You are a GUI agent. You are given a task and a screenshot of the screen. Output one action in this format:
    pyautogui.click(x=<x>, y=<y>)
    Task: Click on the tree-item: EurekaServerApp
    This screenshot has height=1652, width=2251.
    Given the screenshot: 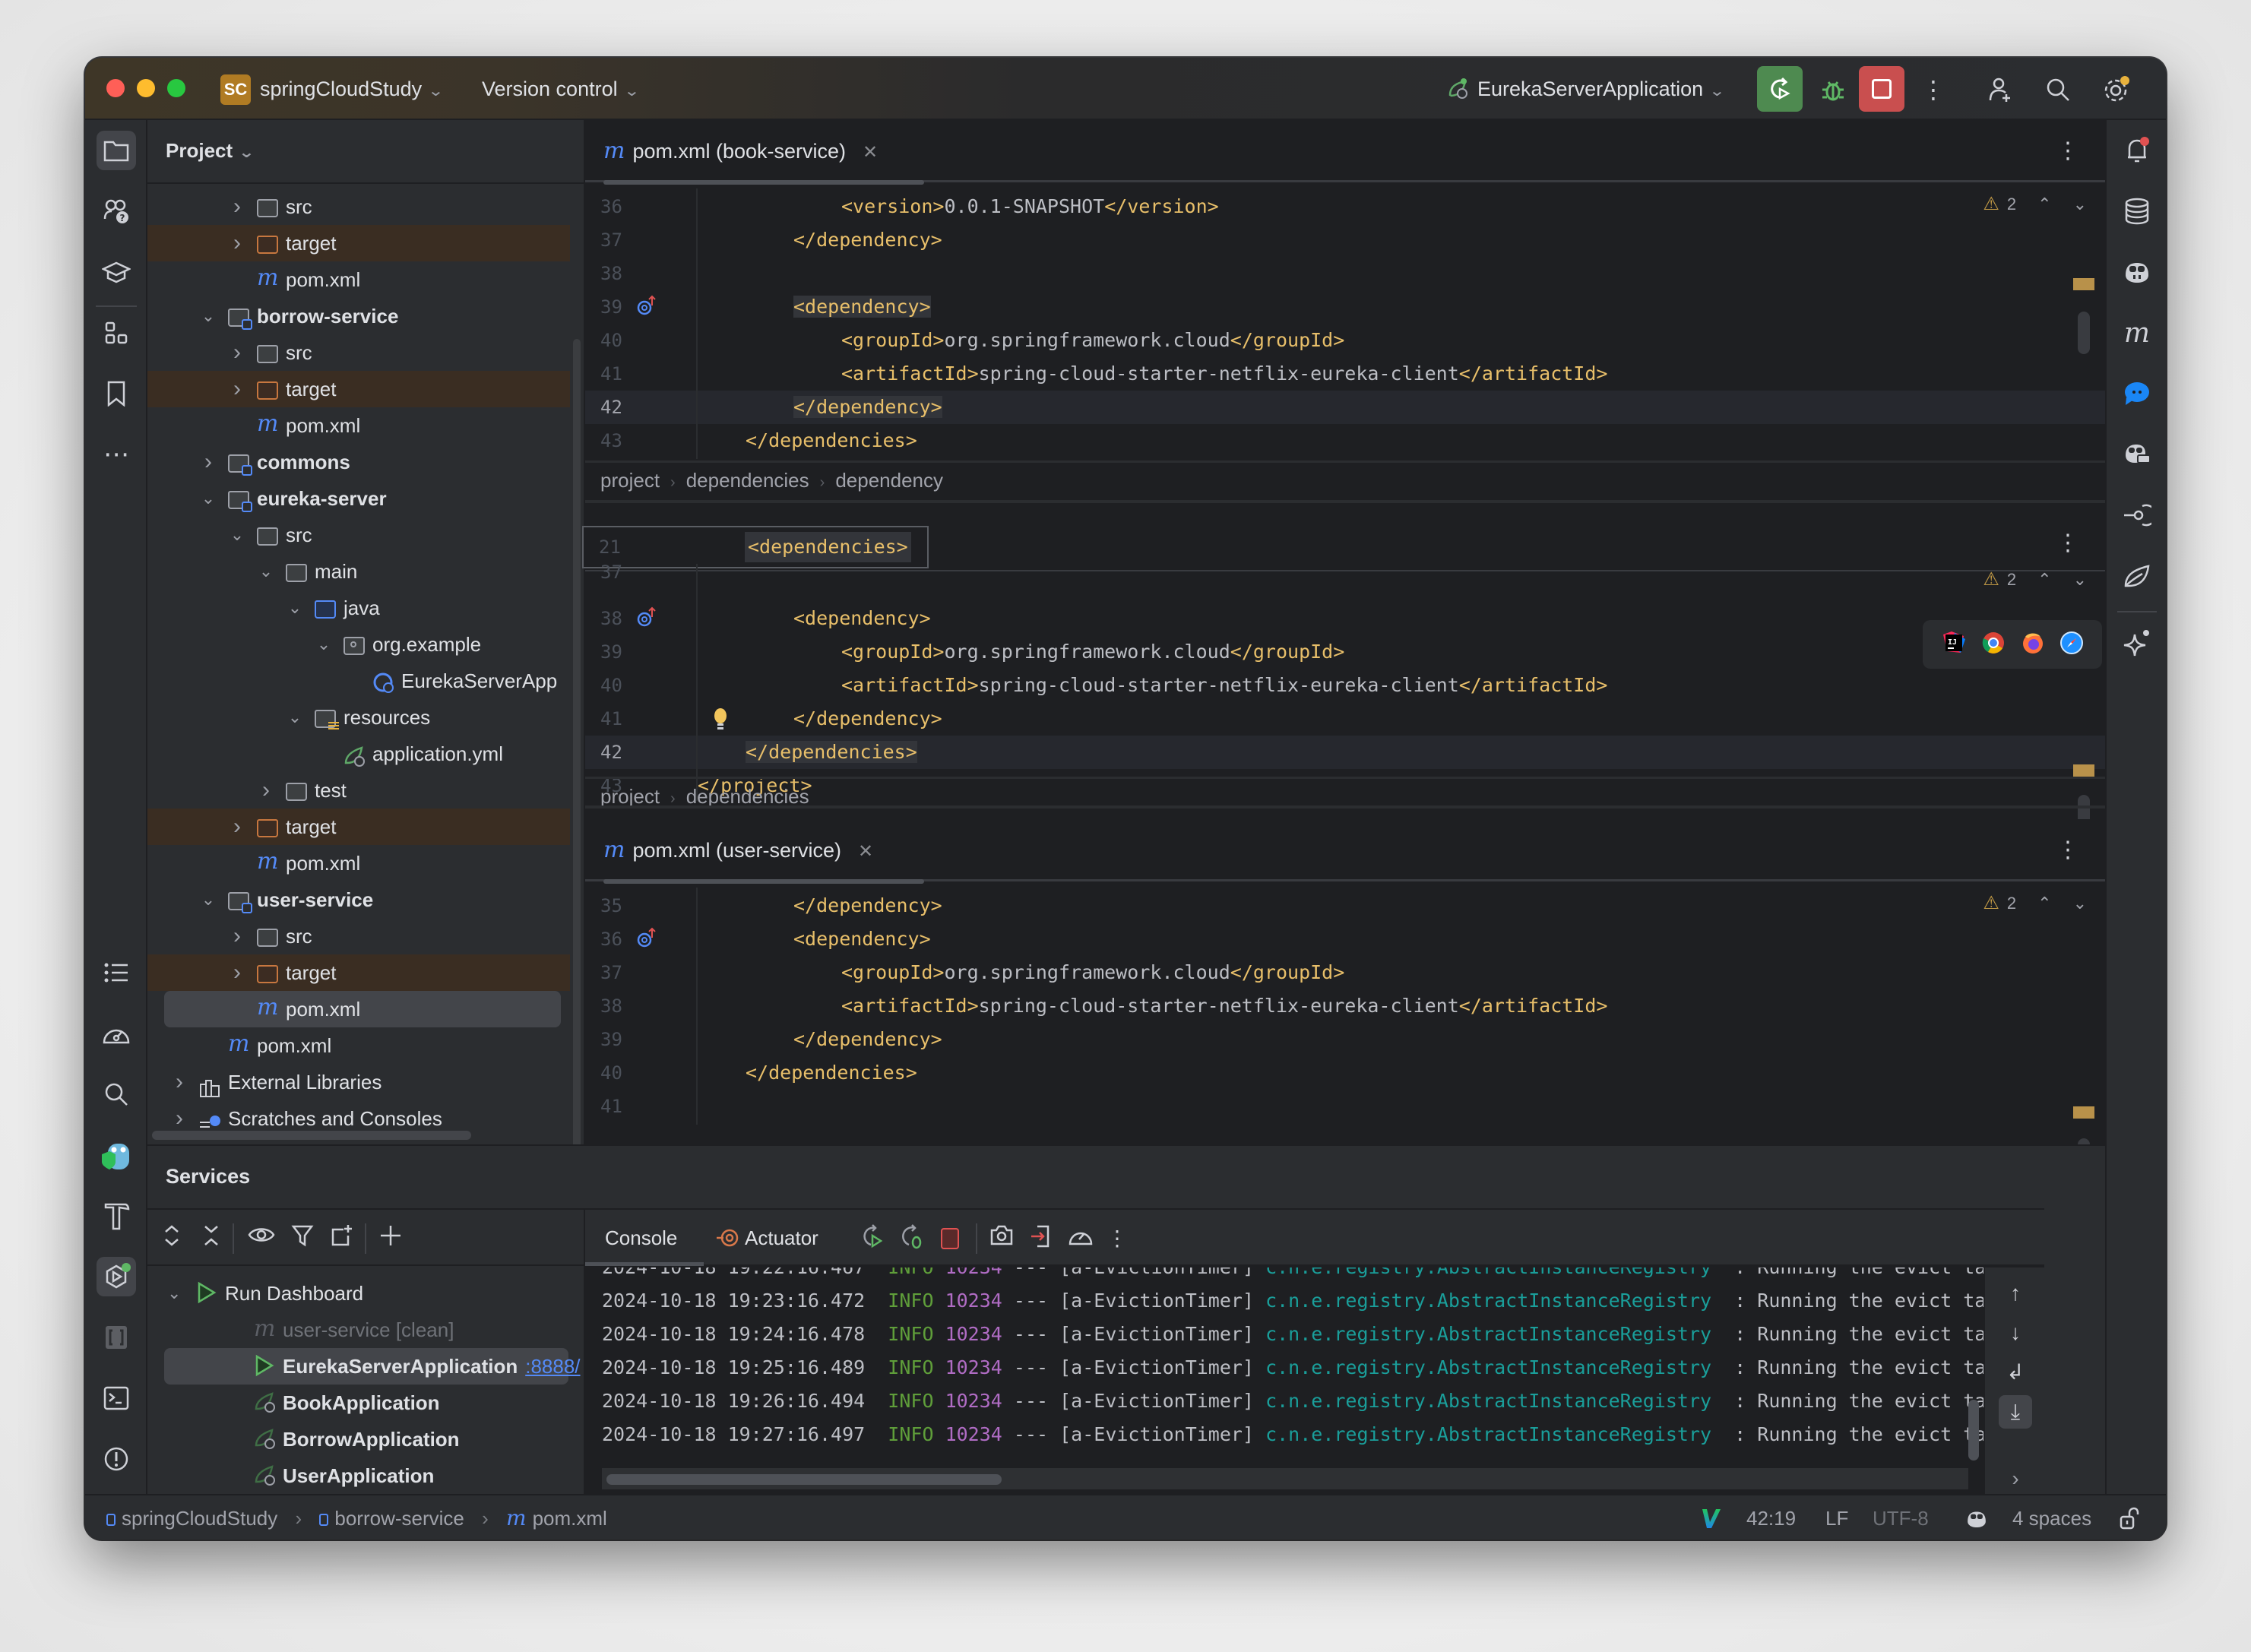 What is the action you would take?
    pyautogui.click(x=358, y=681)
    